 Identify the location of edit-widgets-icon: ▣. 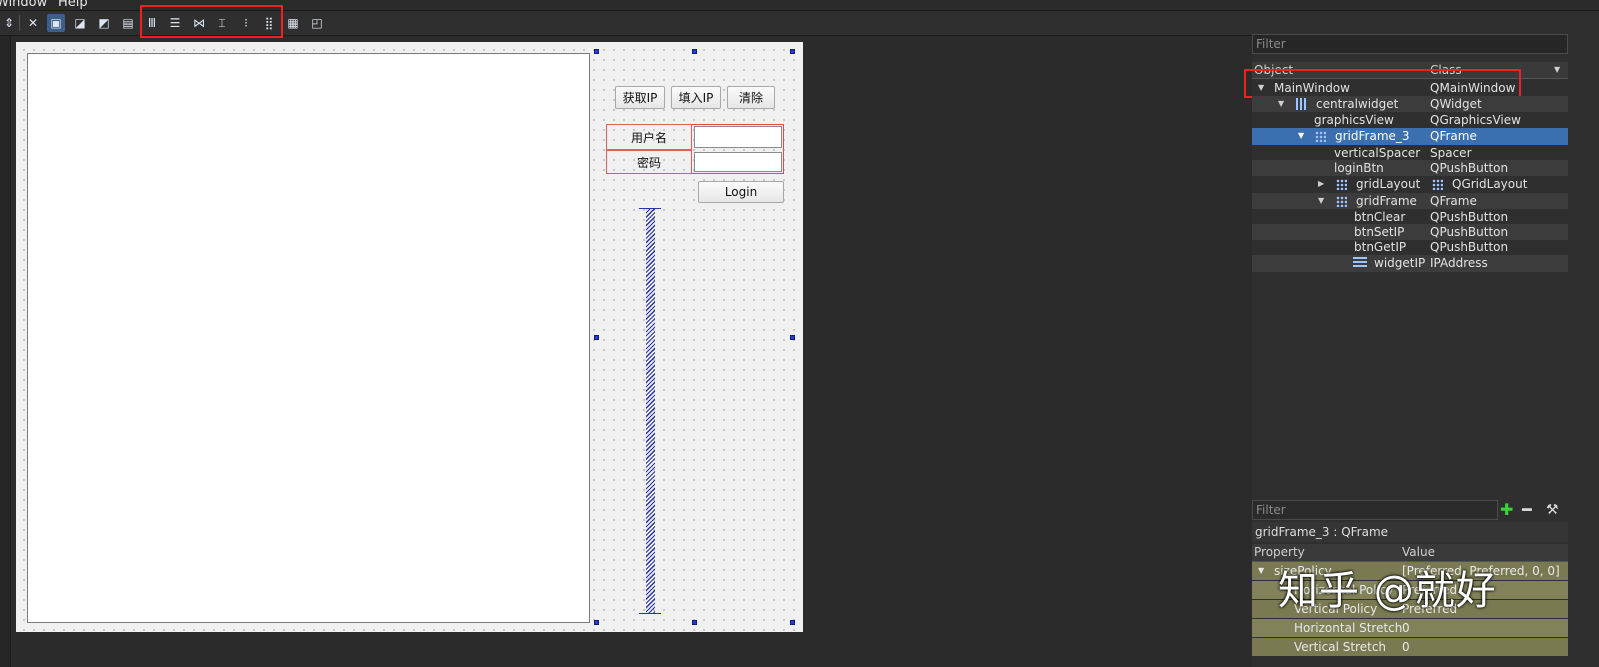
(56, 23).